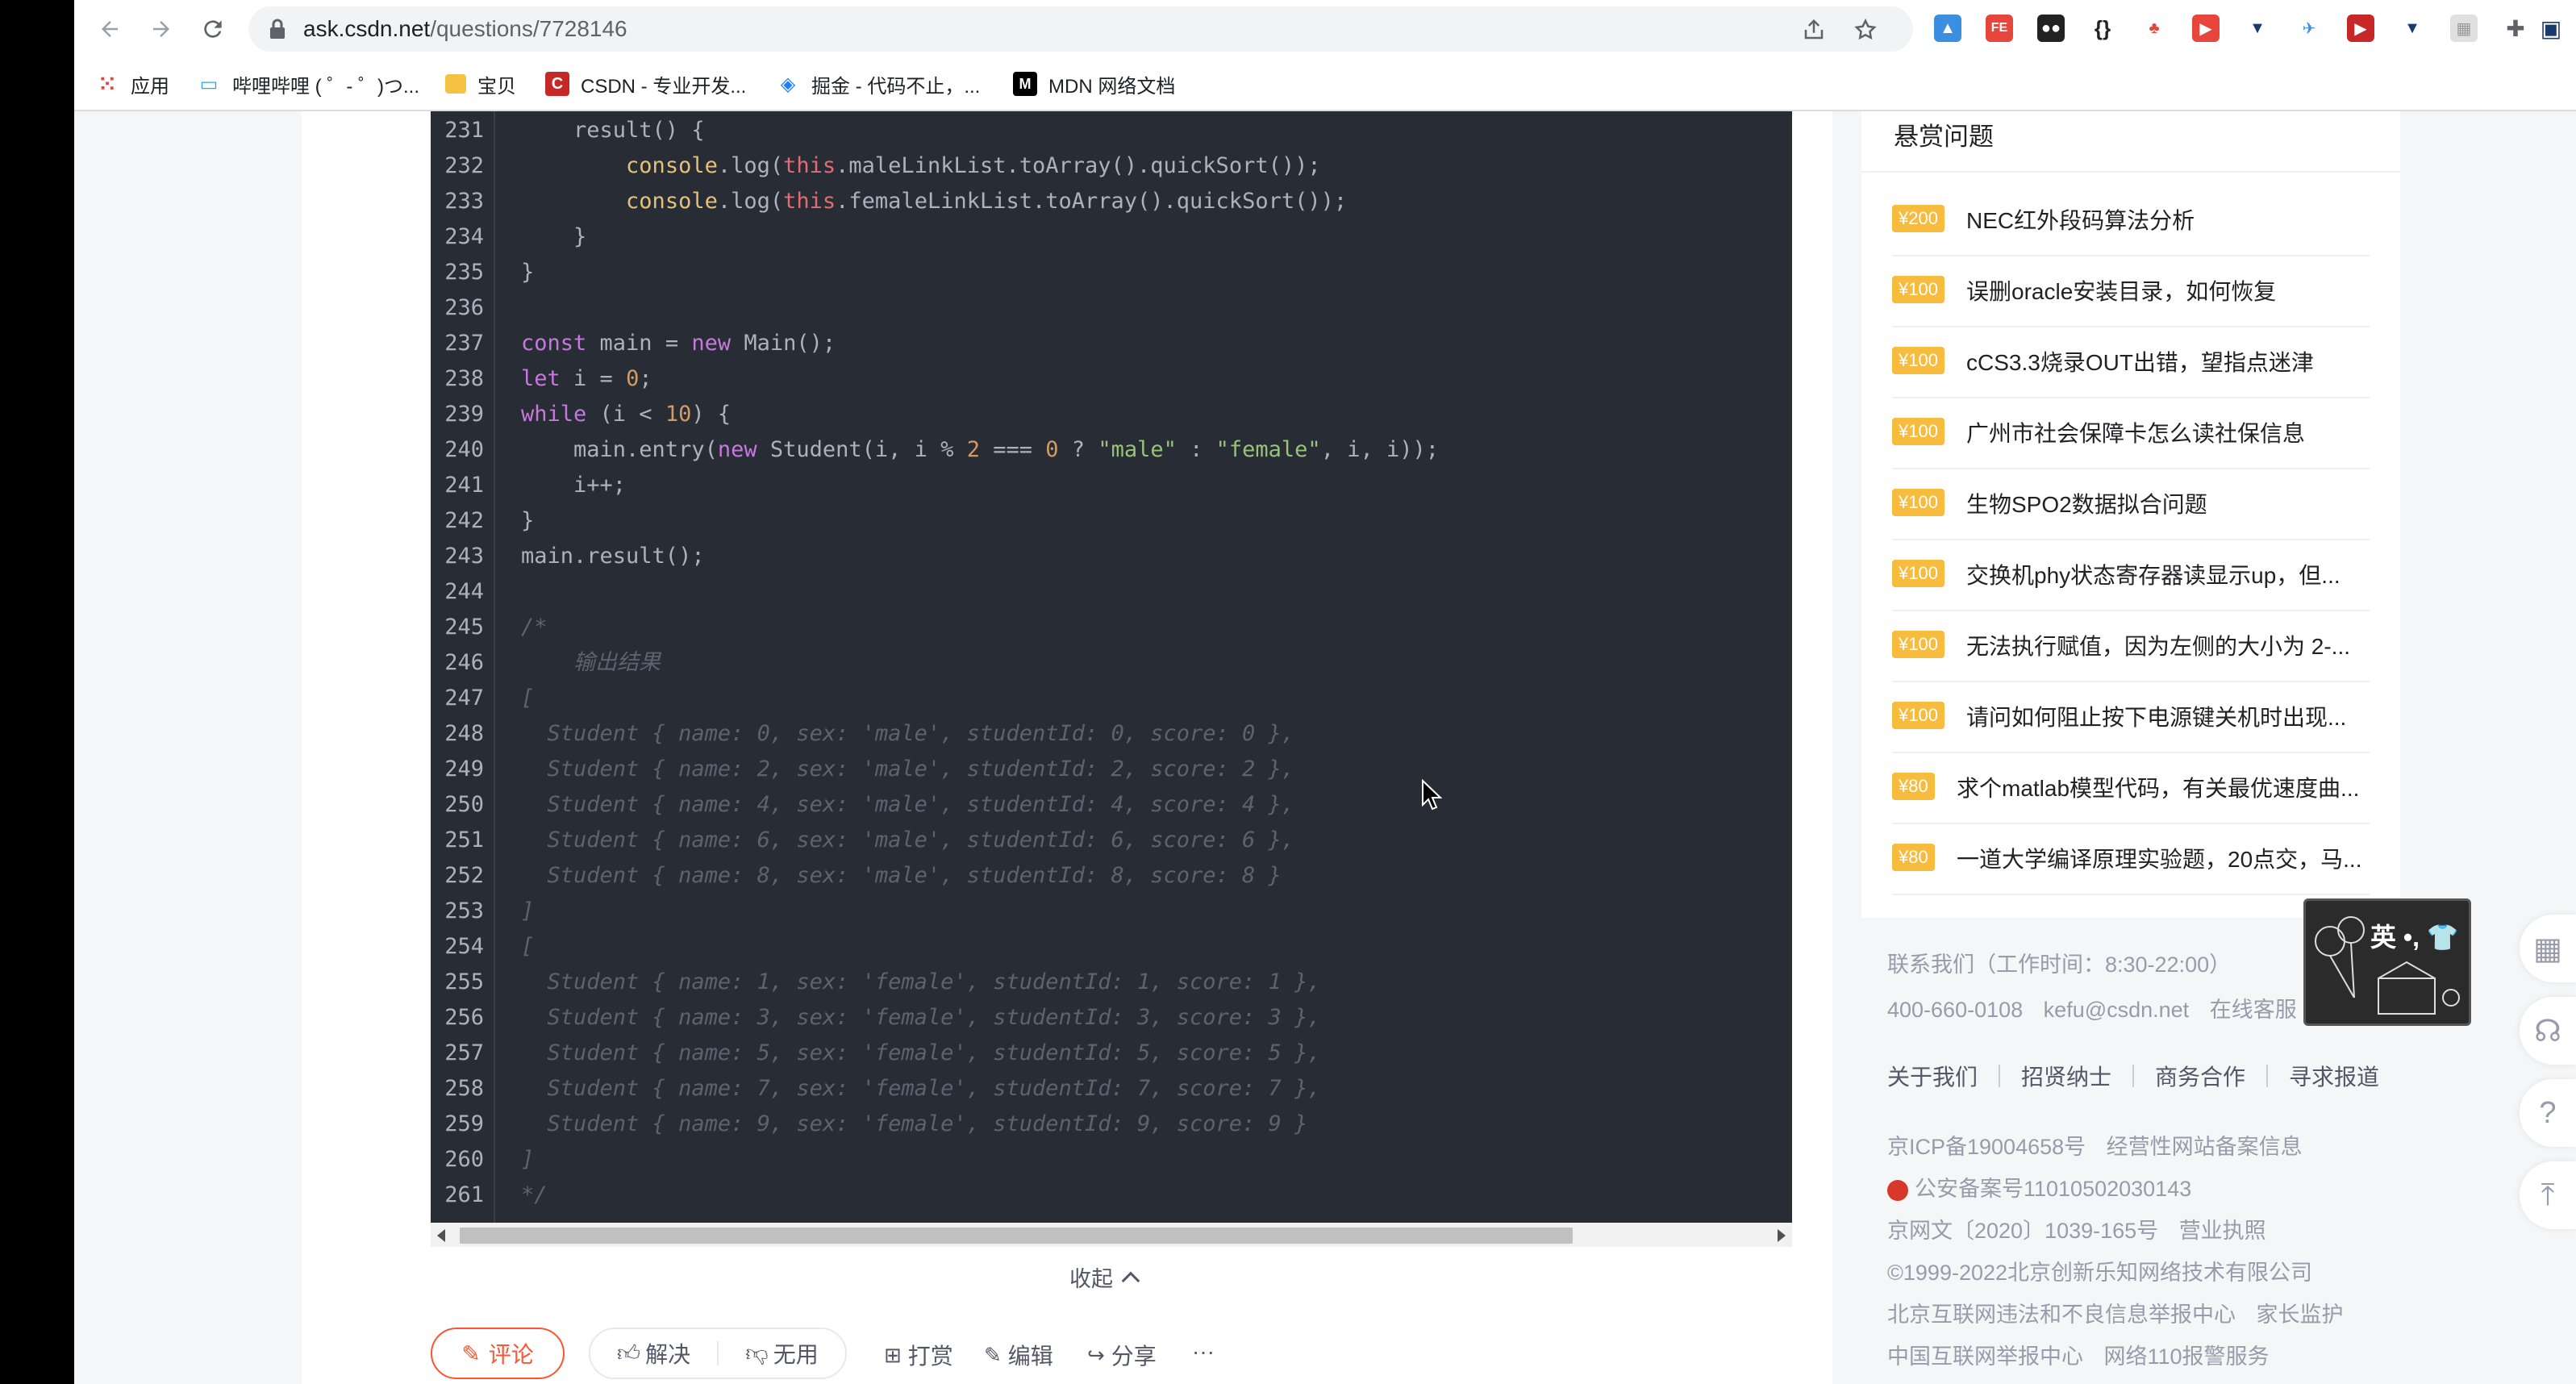  Describe the element at coordinates (782, 1354) in the screenshot. I see `useless-button: 👎︎ 无用` at that location.